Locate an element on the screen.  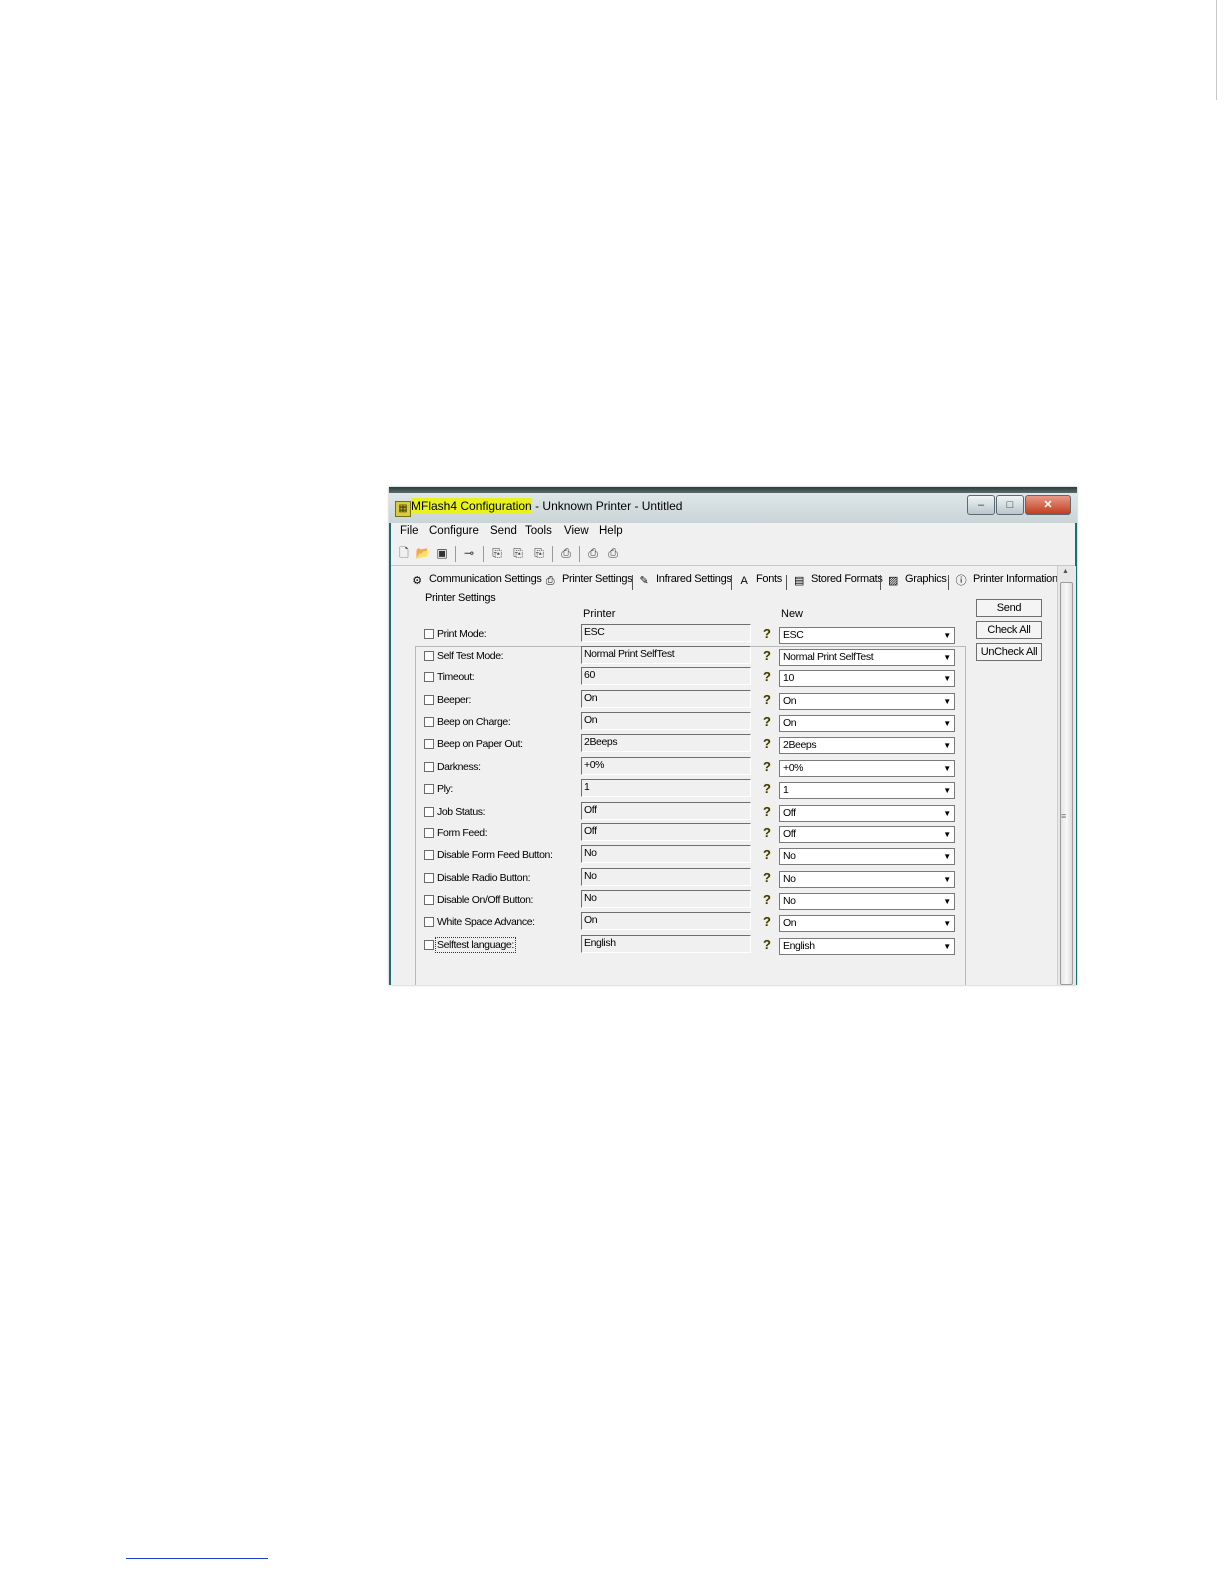
tab-printer-information: ⓘ Printer Information is located at coordinates (1006, 580).